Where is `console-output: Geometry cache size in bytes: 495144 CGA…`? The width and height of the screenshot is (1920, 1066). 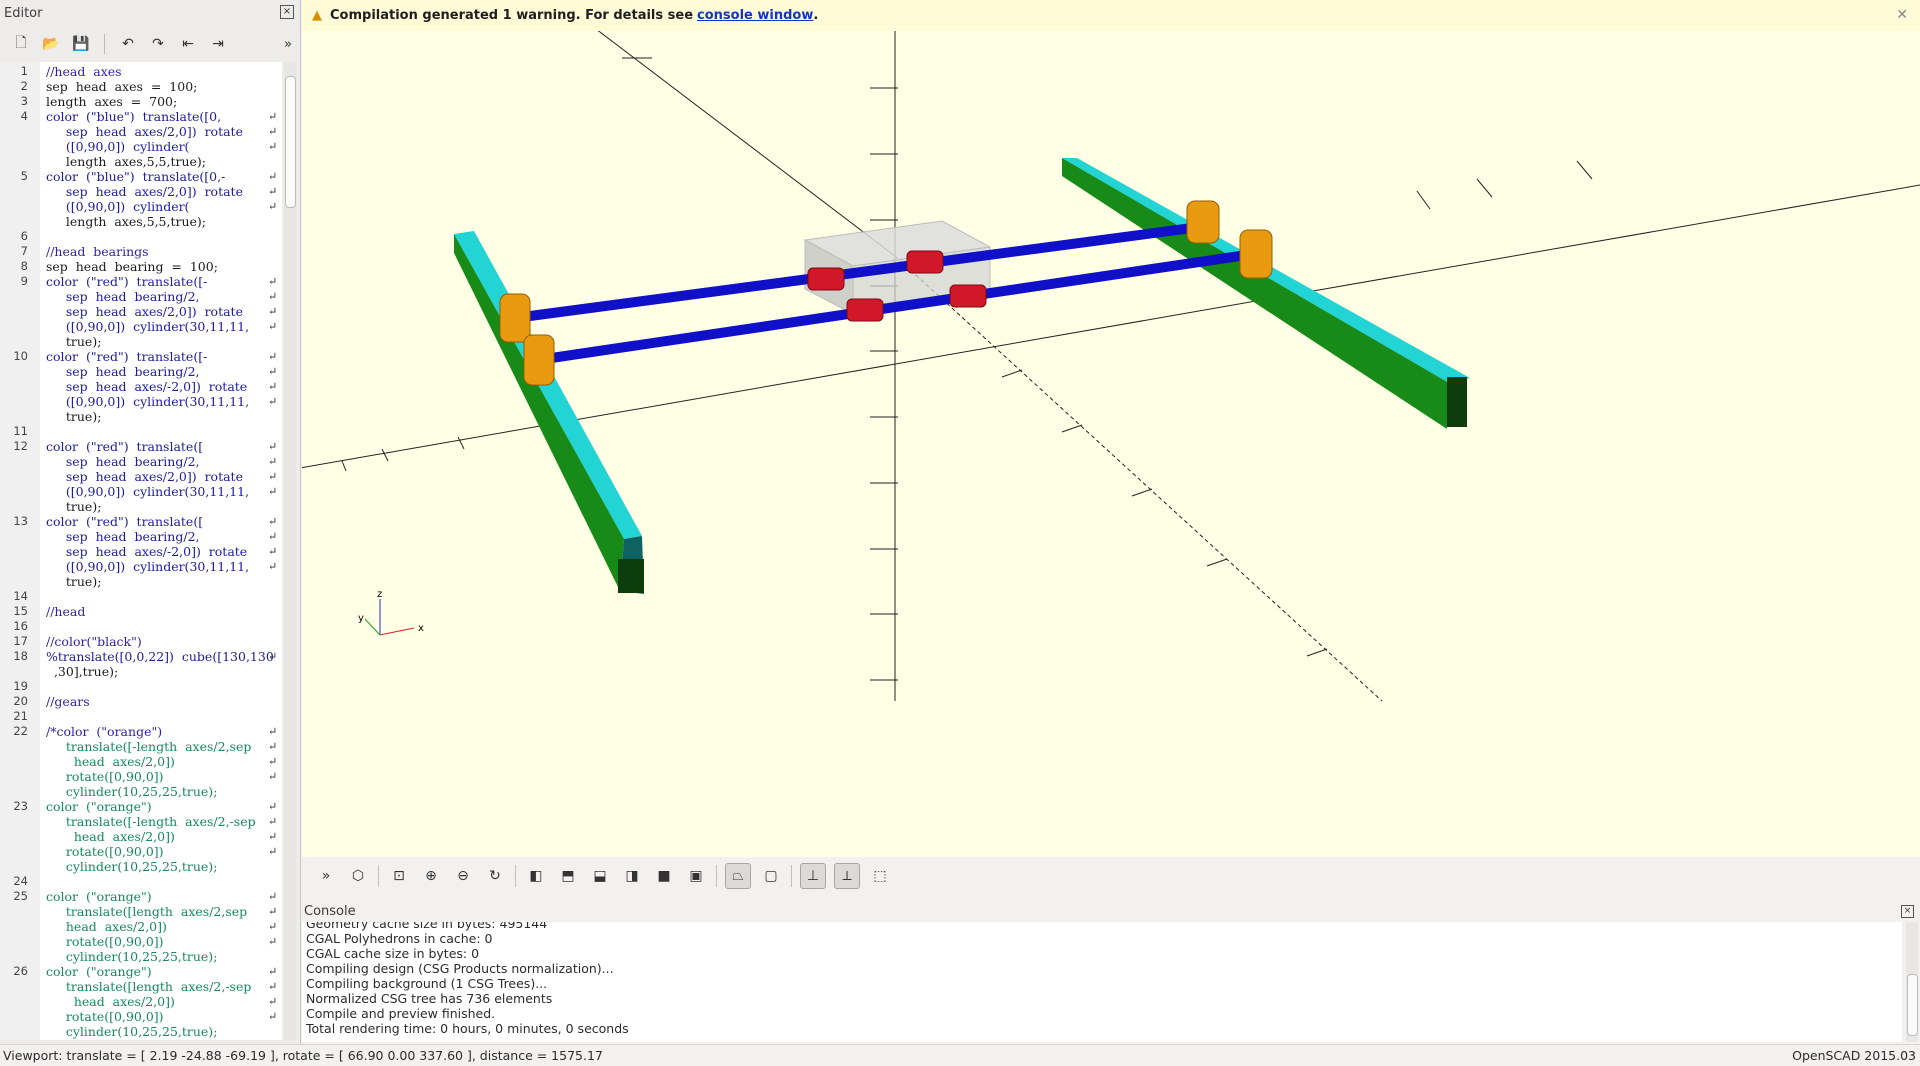 console-output: Geometry cache size in bytes: 495144 CGA… is located at coordinates (1102, 982).